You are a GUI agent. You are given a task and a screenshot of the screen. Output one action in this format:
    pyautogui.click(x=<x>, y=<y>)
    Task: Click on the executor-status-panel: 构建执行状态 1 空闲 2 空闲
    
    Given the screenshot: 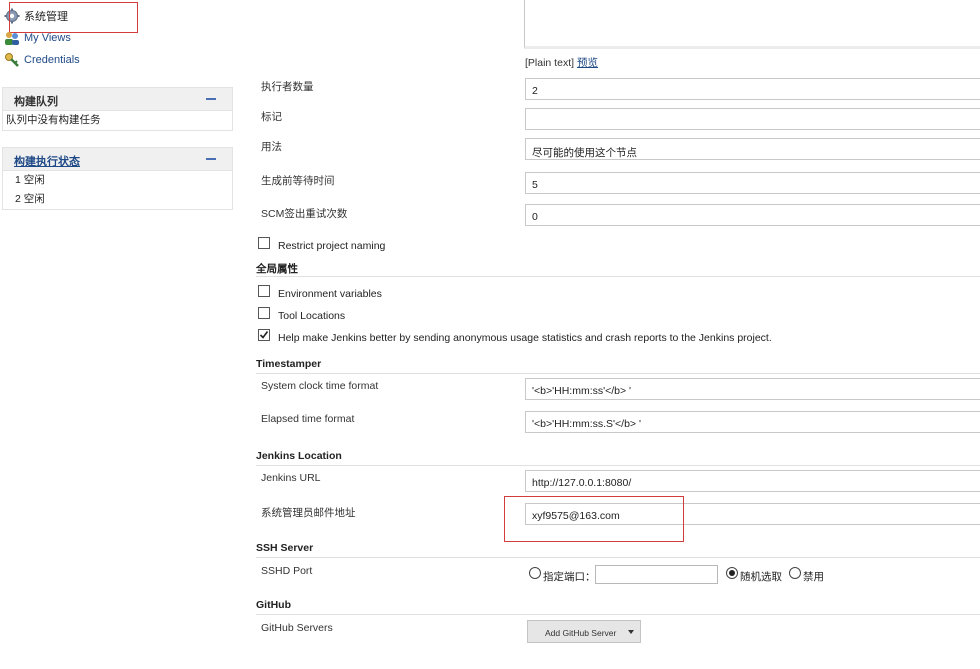 What is the action you would take?
    pyautogui.click(x=117, y=178)
    